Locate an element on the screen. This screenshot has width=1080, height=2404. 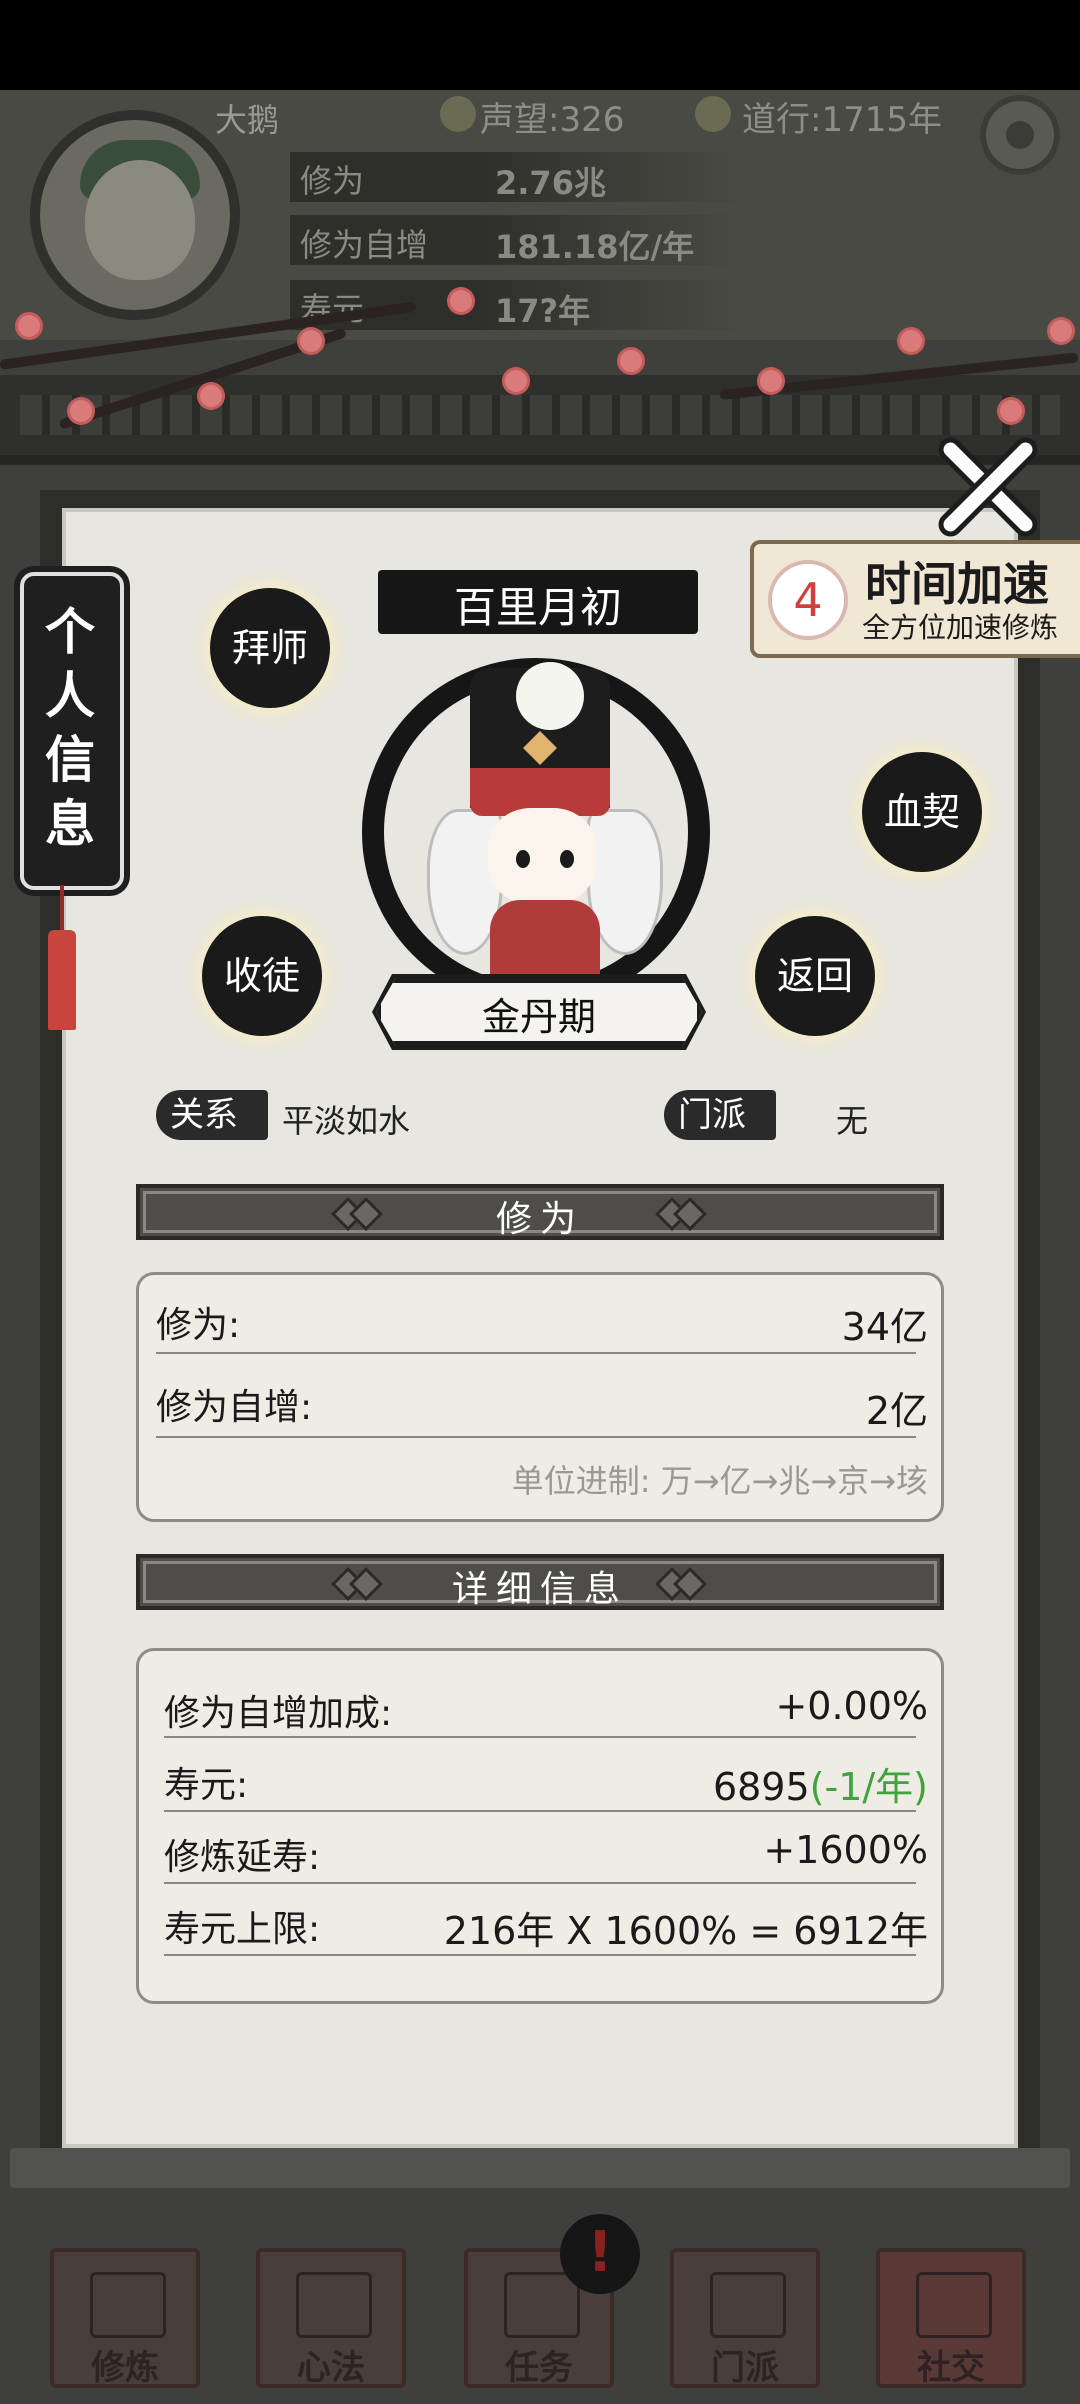
take-disciple-button: 收徒 is located at coordinates (262, 976).